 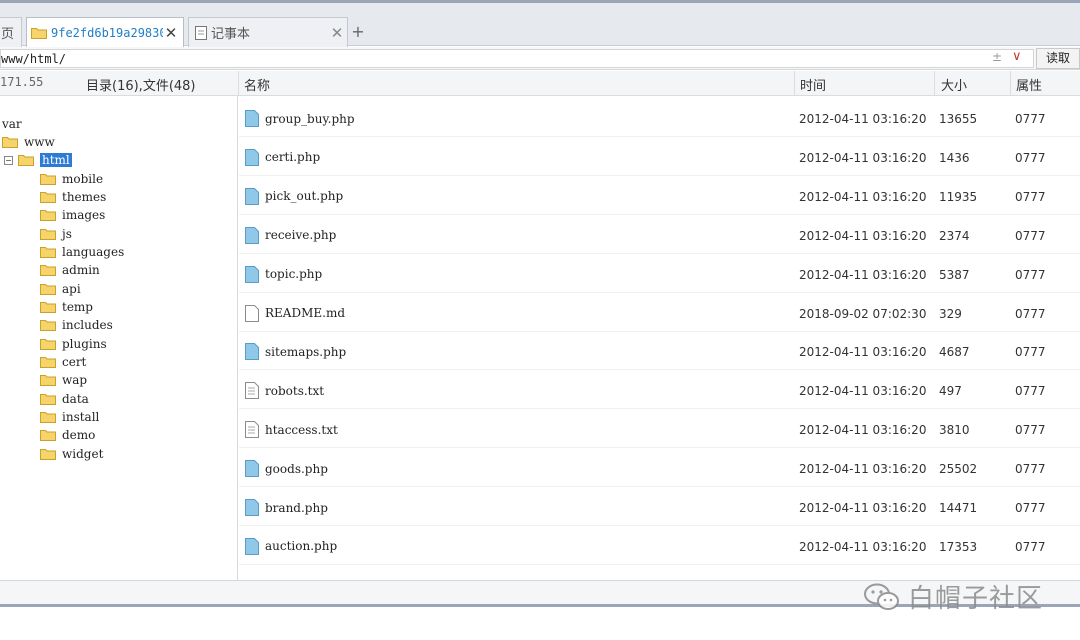 I want to click on tree-item-label: api, so click(x=71, y=288).